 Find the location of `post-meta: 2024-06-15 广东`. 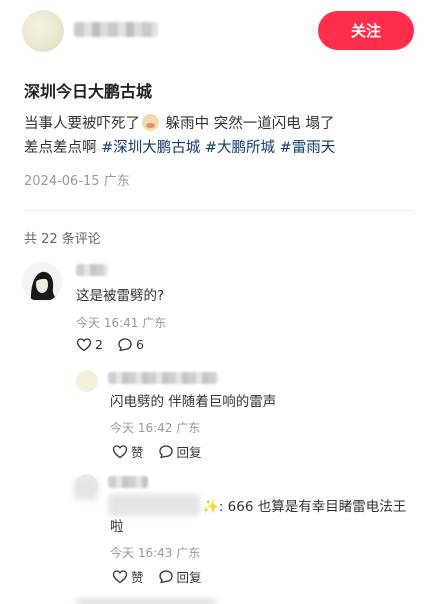

post-meta: 2024-06-15 广东 is located at coordinates (77, 179).